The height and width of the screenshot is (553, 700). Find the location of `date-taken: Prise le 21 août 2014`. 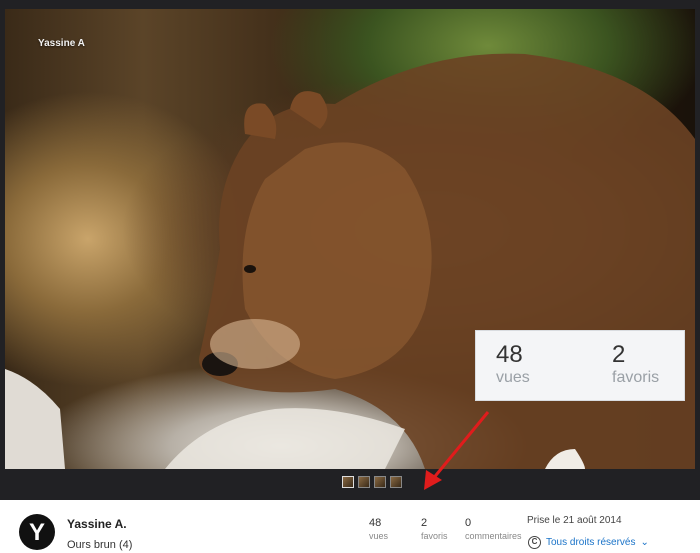

date-taken: Prise le 21 août 2014 is located at coordinates (574, 520).